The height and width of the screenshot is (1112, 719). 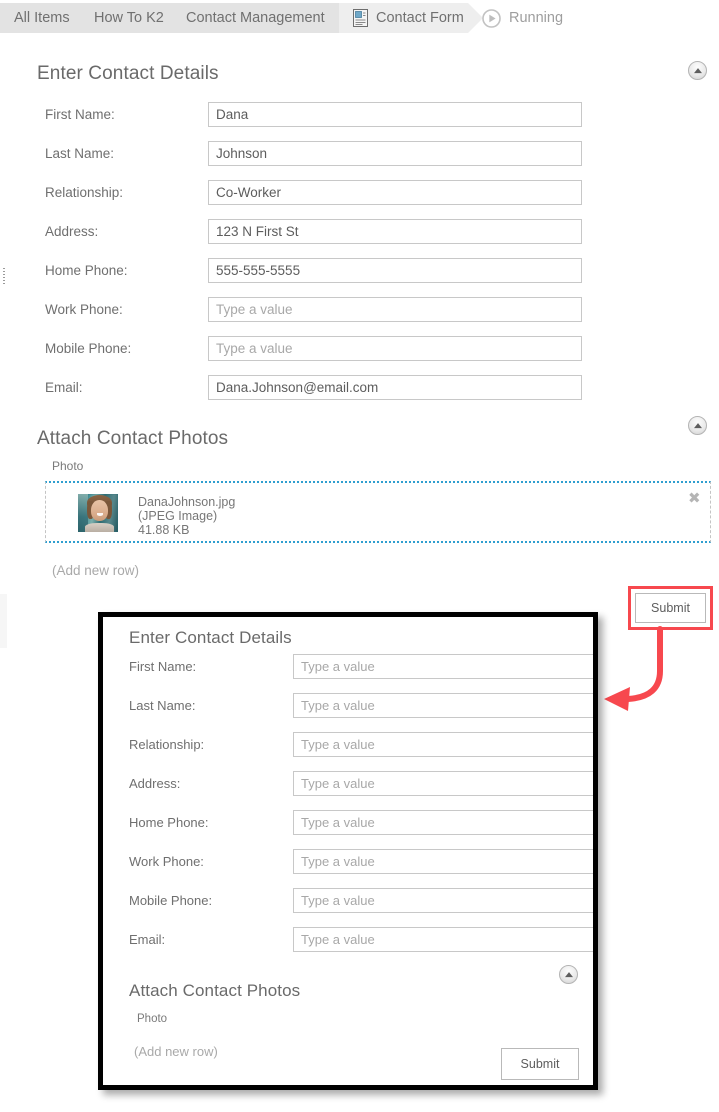 I want to click on section-title-attach-contact-photos: Attach Contact Photos, so click(x=133, y=438).